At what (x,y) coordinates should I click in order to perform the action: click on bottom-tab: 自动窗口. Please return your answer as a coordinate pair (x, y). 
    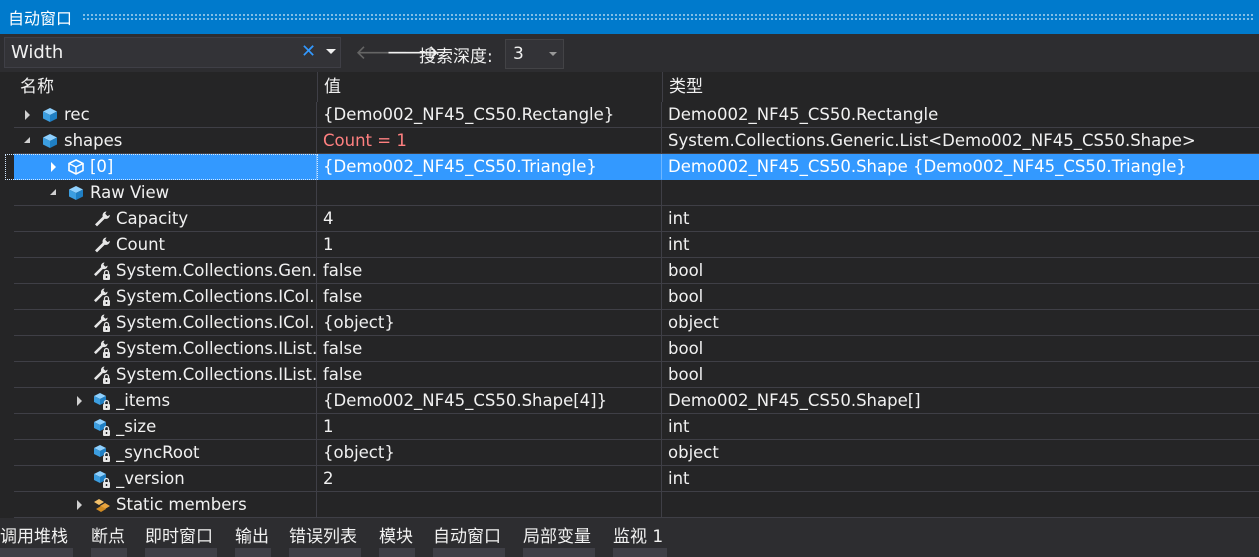
    Looking at the image, I should click on (469, 537).